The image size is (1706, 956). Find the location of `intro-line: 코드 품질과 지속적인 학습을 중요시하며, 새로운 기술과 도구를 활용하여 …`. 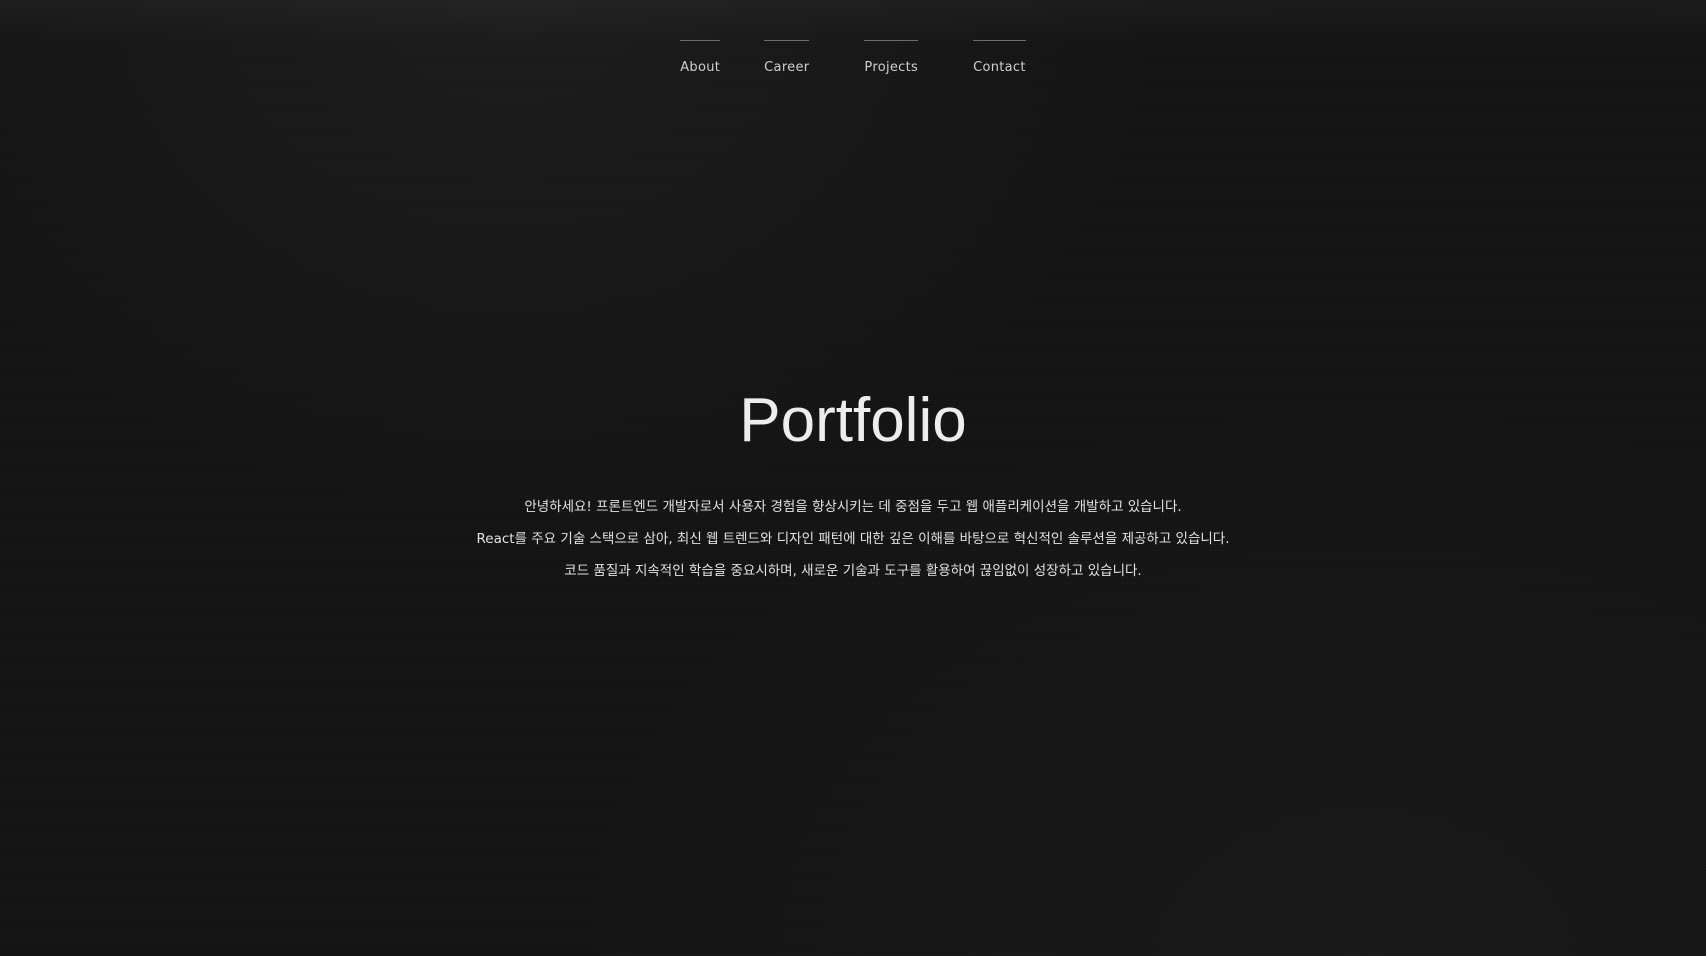

intro-line: 코드 품질과 지속적인 학습을 중요시하며, 새로운 기술과 도구를 활용하여 … is located at coordinates (853, 571).